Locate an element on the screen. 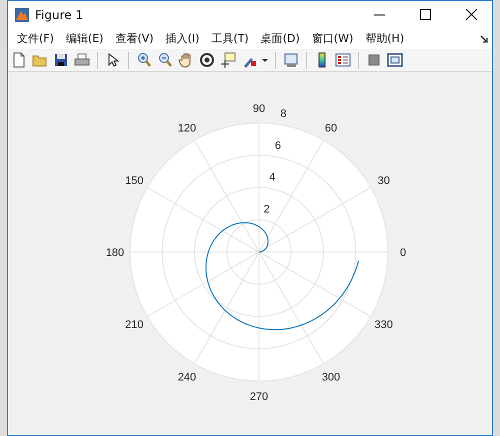  menu-item: 文件(F) is located at coordinates (38, 38).